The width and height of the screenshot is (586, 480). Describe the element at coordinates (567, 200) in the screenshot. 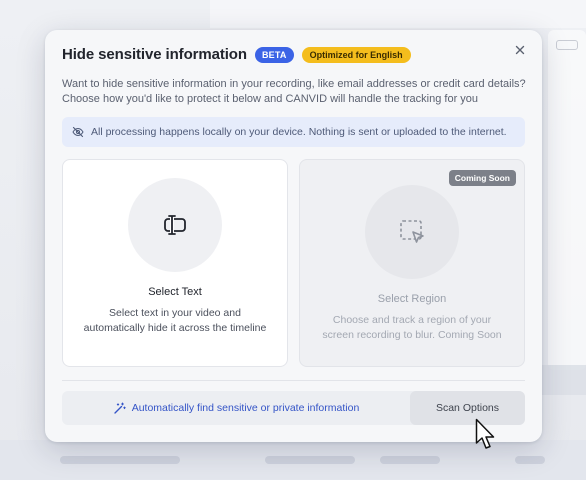

I see `background-panel` at that location.